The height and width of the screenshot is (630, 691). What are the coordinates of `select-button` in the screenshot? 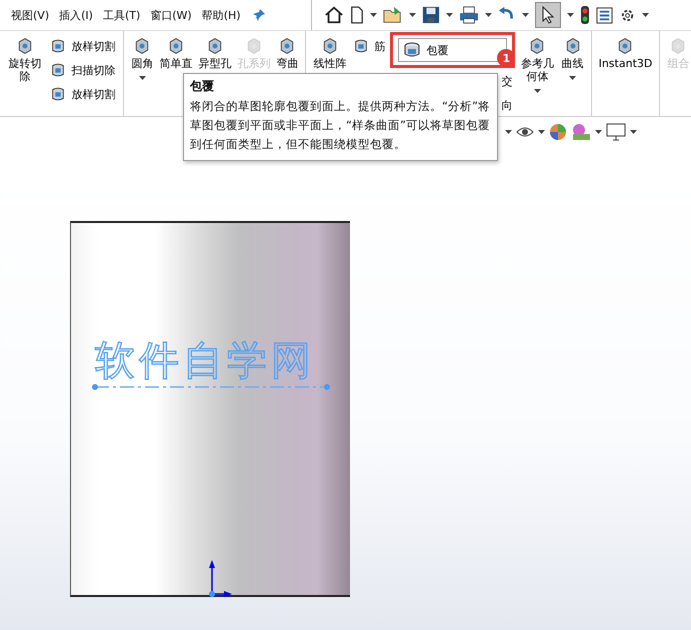 It's located at (548, 15).